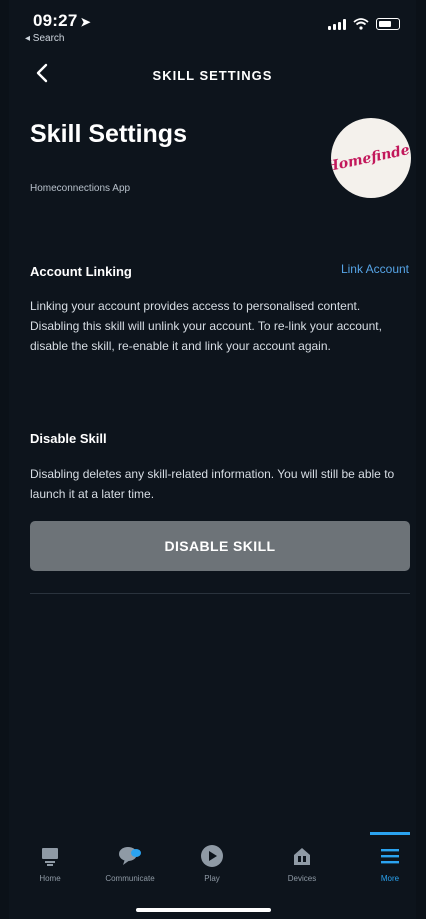 The height and width of the screenshot is (919, 426). What do you see at coordinates (50, 857) in the screenshot?
I see `home-icon` at bounding box center [50, 857].